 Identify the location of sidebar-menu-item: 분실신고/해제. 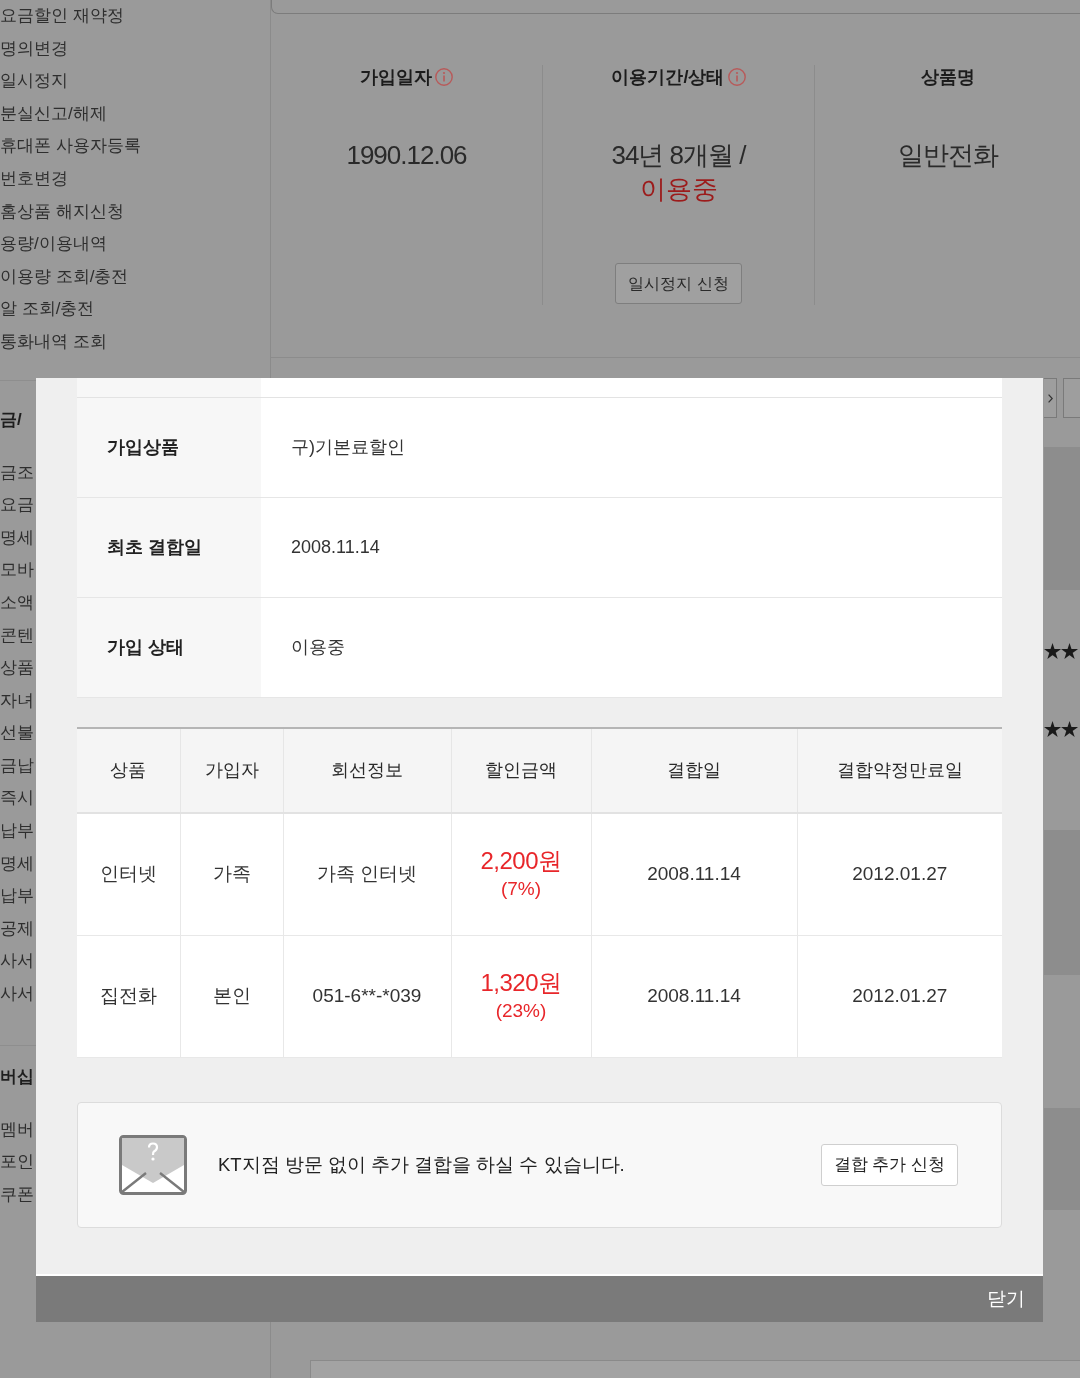
(53, 114).